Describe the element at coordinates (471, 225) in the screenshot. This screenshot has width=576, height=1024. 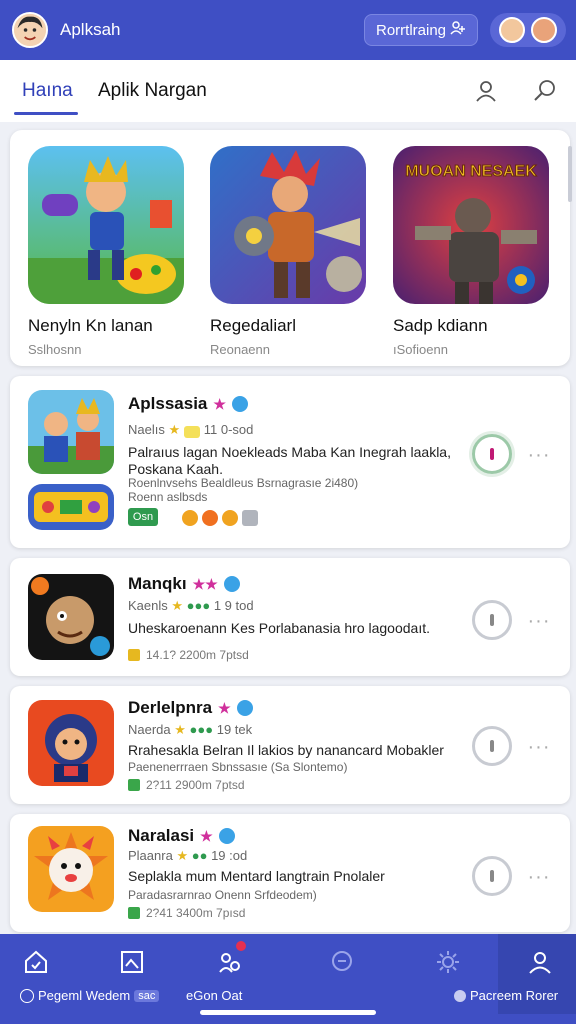
I see `featured-art: MUOAN NESAEK` at that location.